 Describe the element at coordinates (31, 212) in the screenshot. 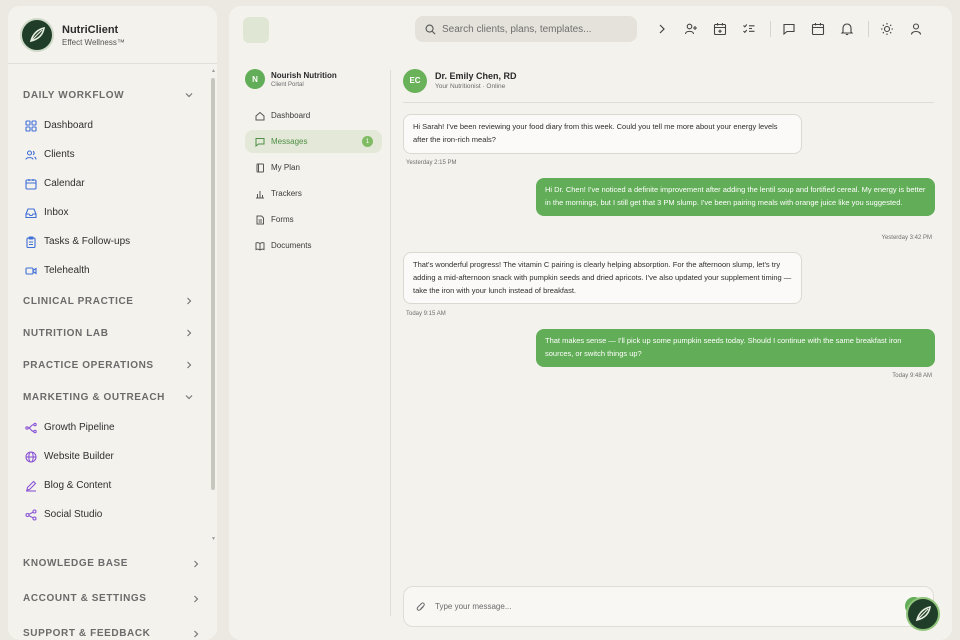

I see `inbox-icon` at that location.